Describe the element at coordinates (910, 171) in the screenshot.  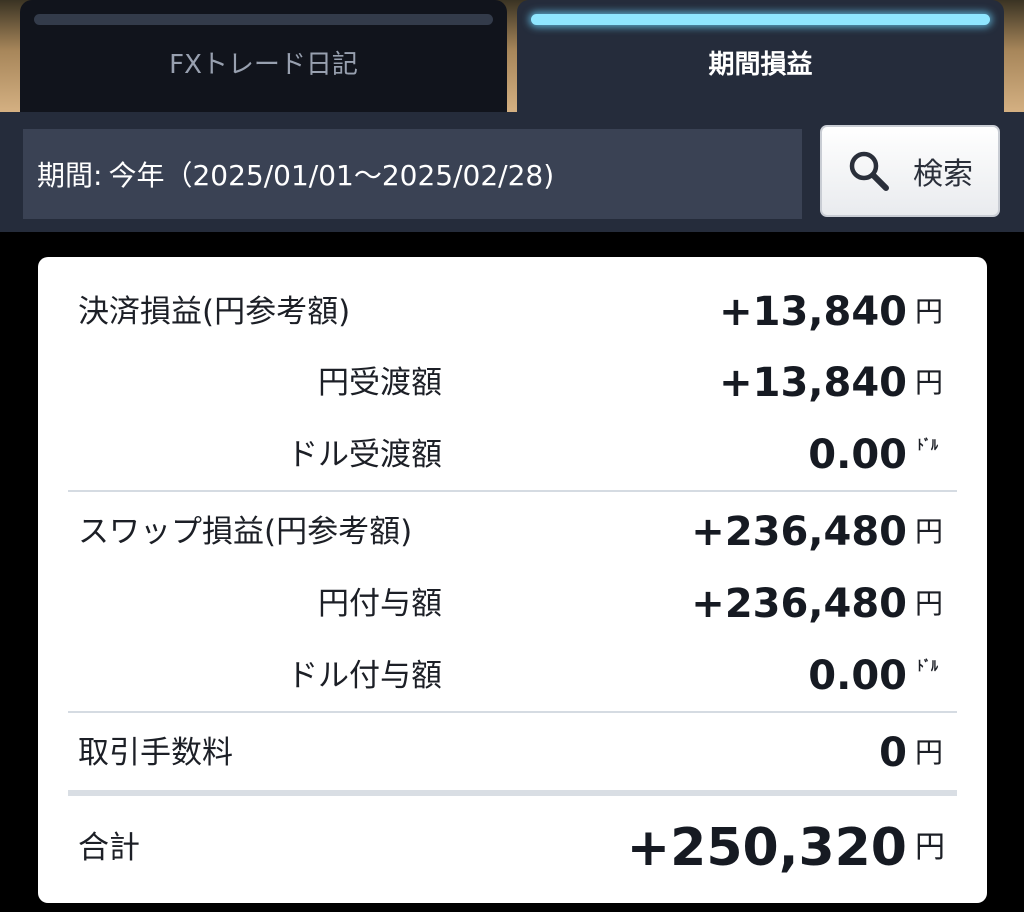
I see `search-button: 検索` at that location.